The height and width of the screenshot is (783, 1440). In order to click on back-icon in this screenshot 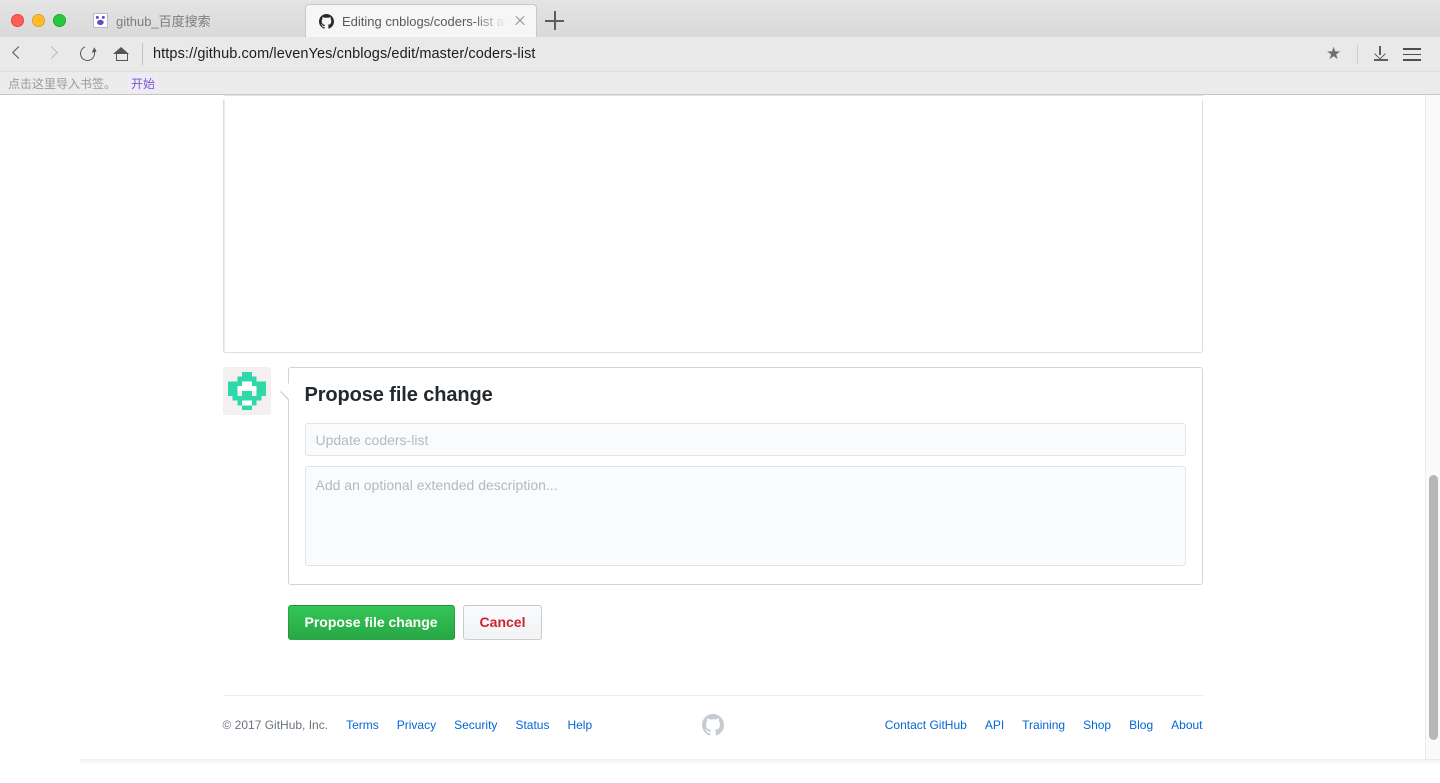, I will do `click(19, 54)`.